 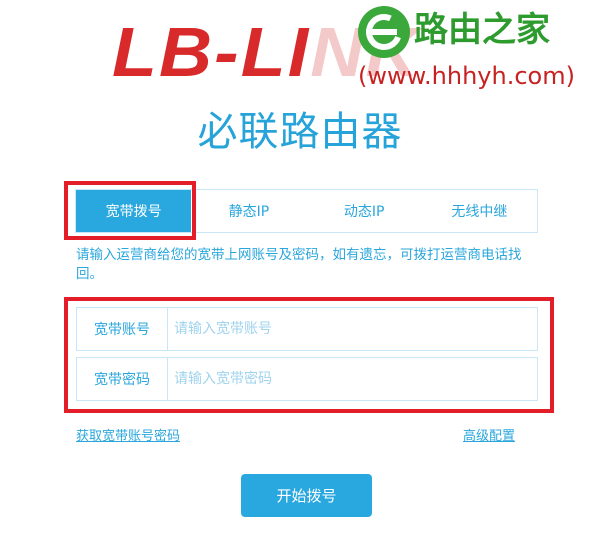 I want to click on tab-pppoe: 宽带拨号, so click(x=134, y=211).